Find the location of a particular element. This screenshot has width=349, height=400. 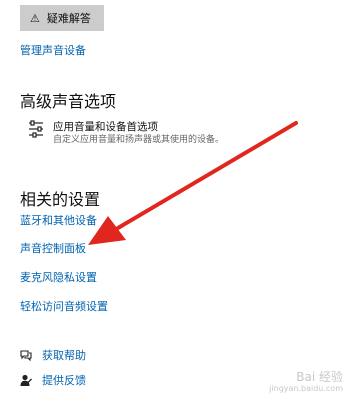

watermark-line2: jingyan.baidu.com is located at coordinates (306, 388).